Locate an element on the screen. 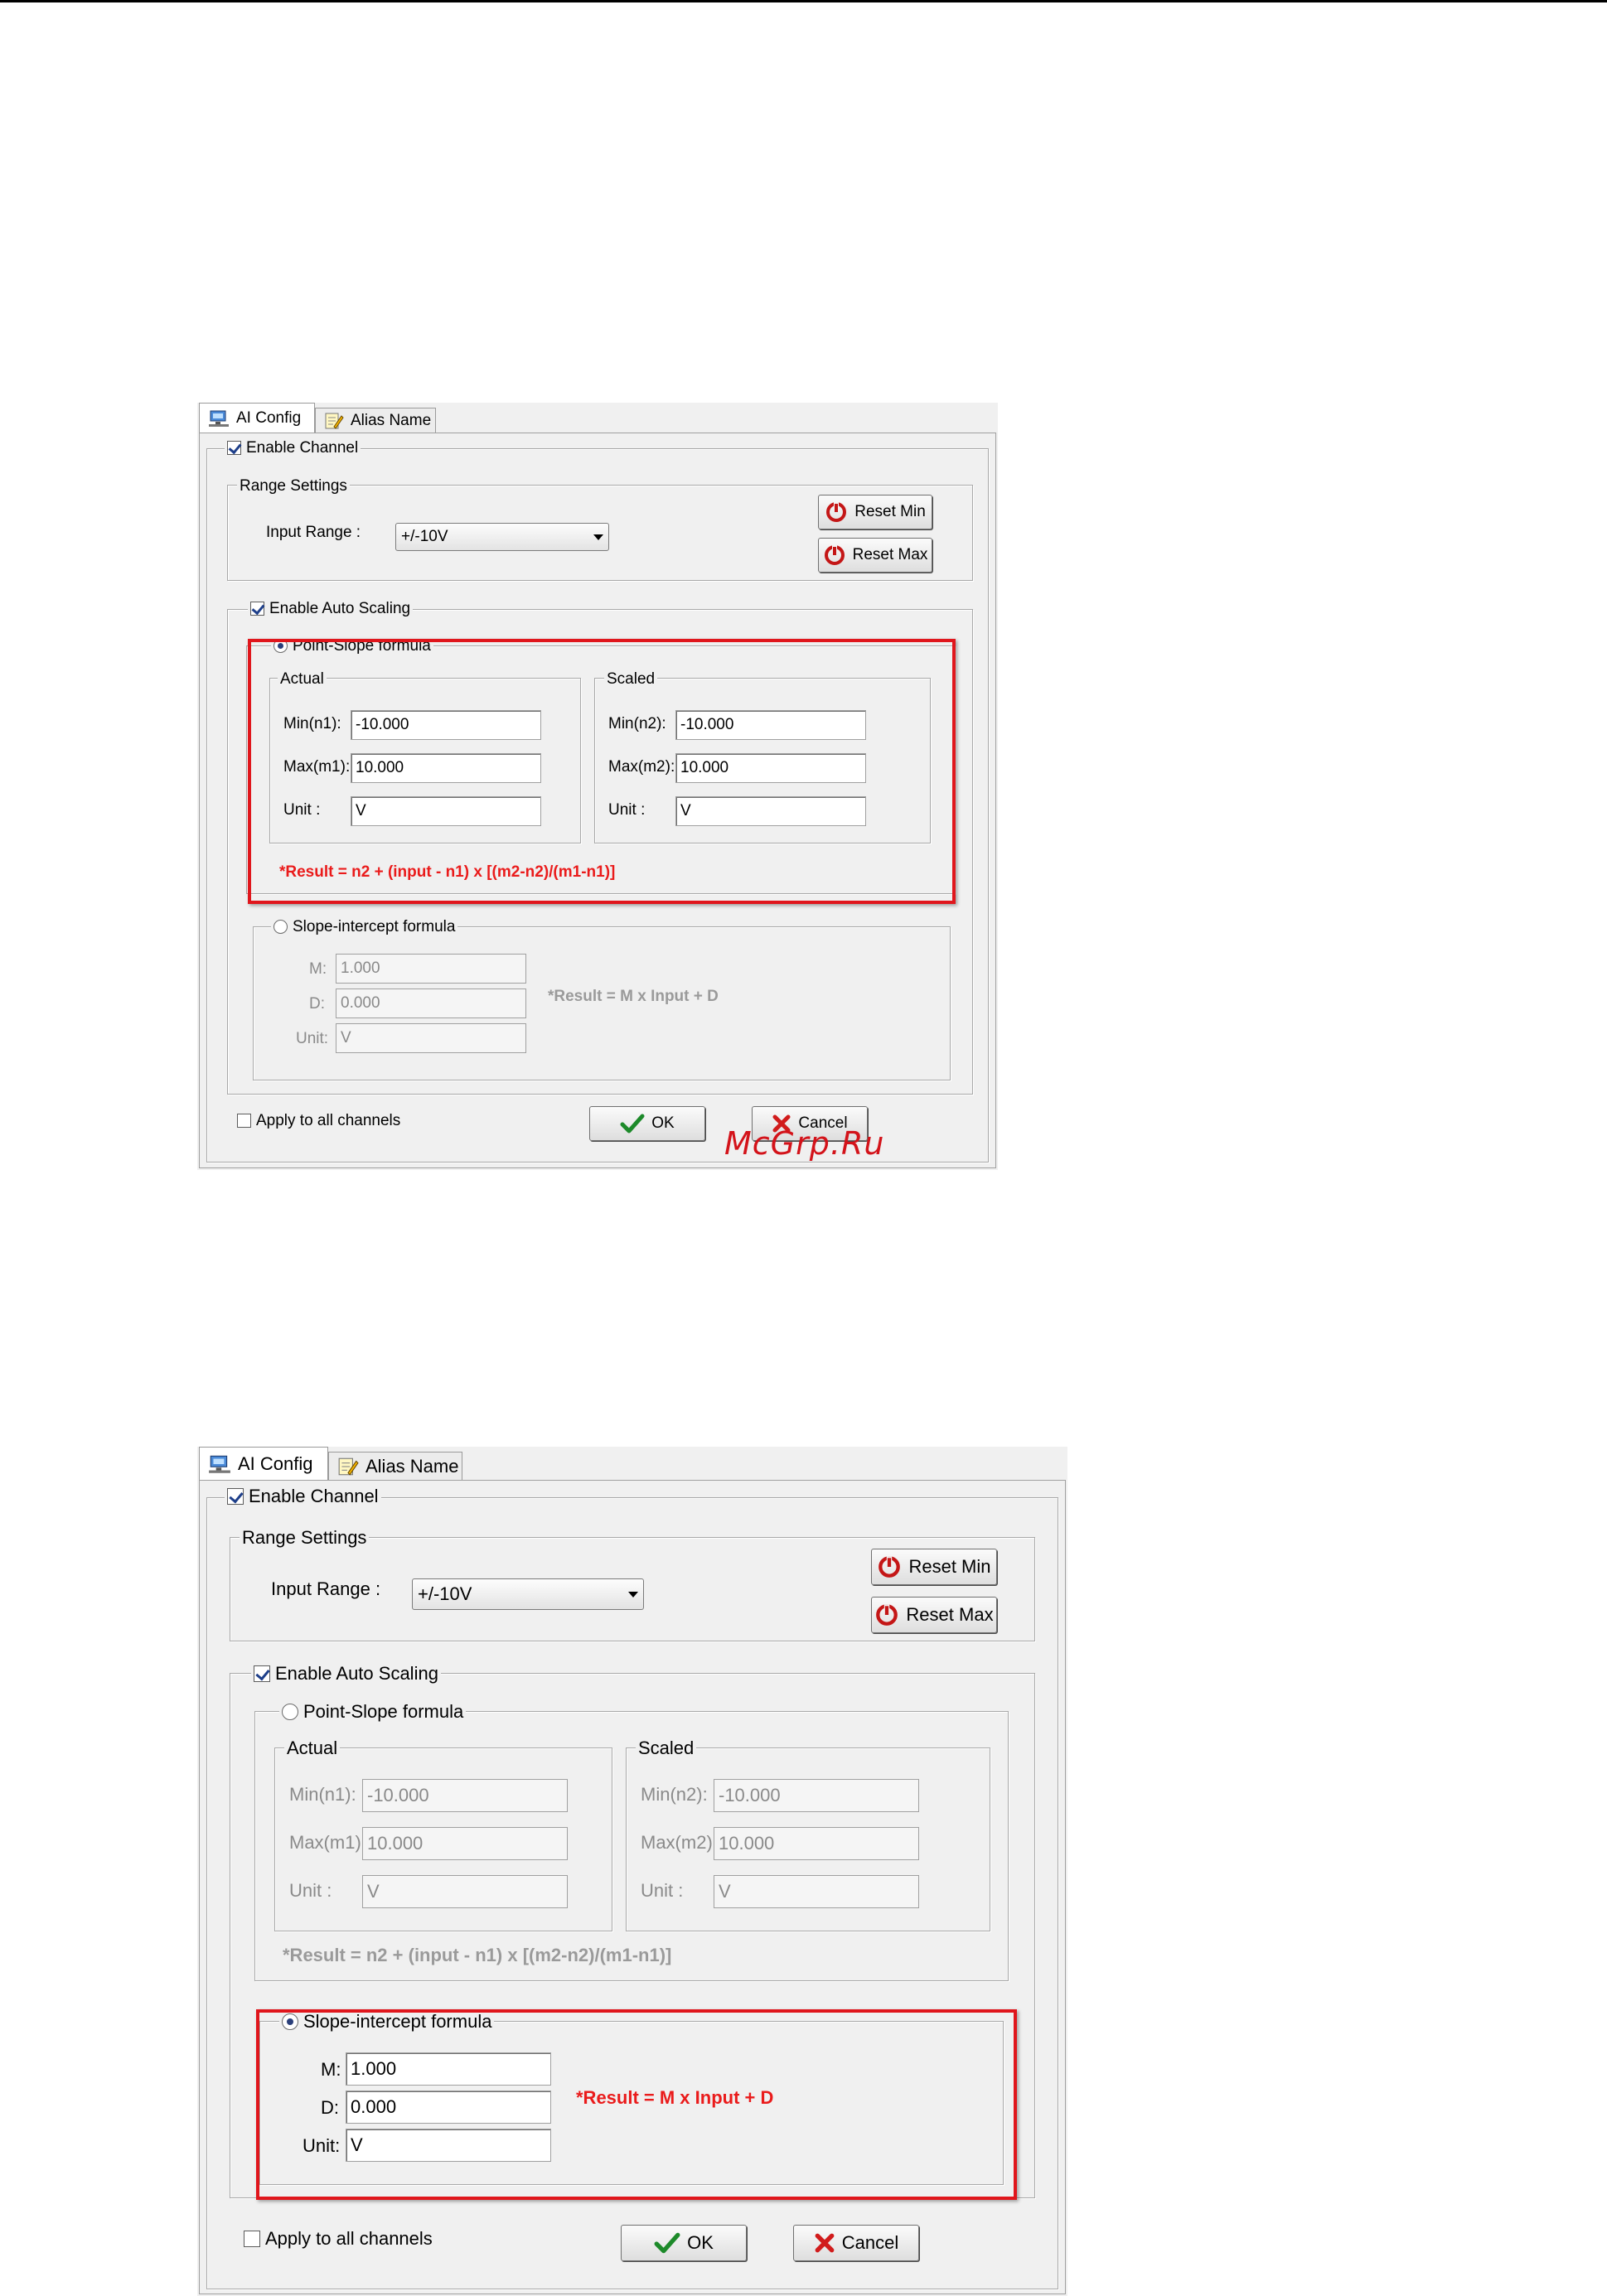  max-m1-label: Max(m1): is located at coordinates (327, 1843).